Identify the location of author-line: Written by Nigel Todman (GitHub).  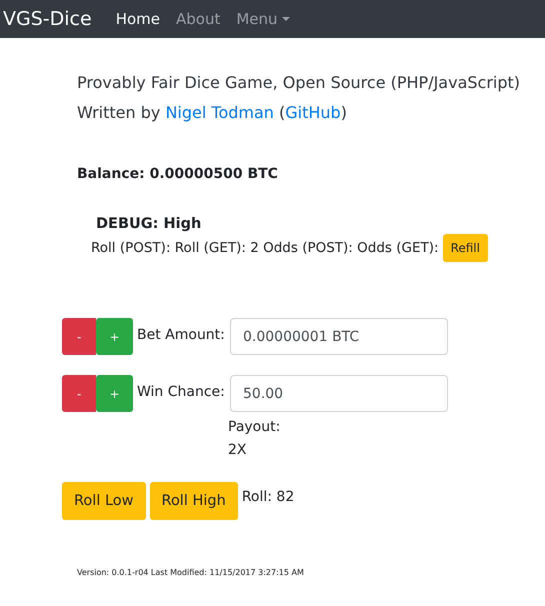
(212, 113).